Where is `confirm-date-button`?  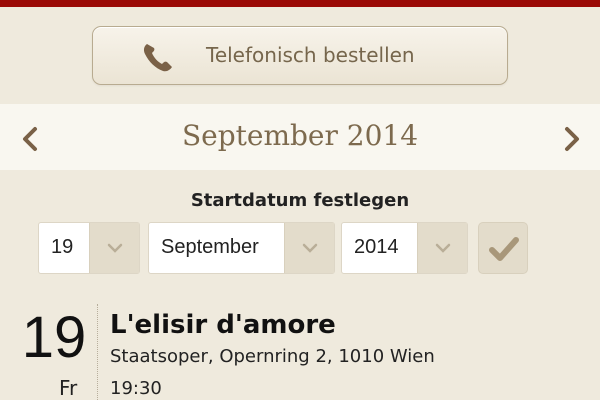 confirm-date-button is located at coordinates (503, 248).